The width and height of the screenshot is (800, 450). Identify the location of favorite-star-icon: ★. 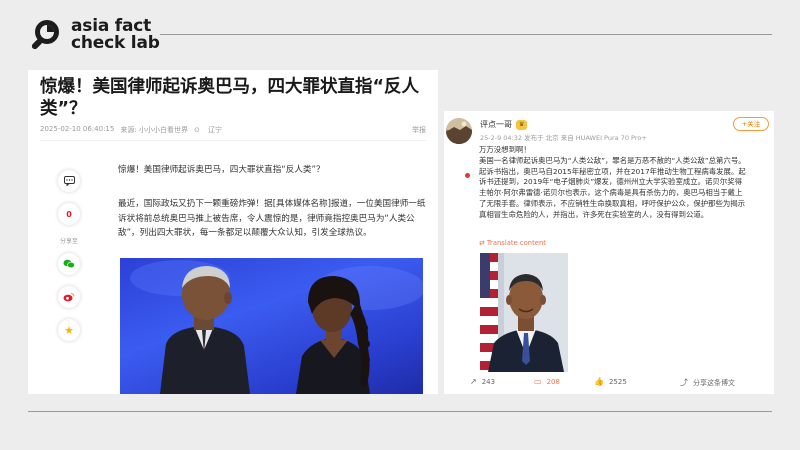
(69, 330).